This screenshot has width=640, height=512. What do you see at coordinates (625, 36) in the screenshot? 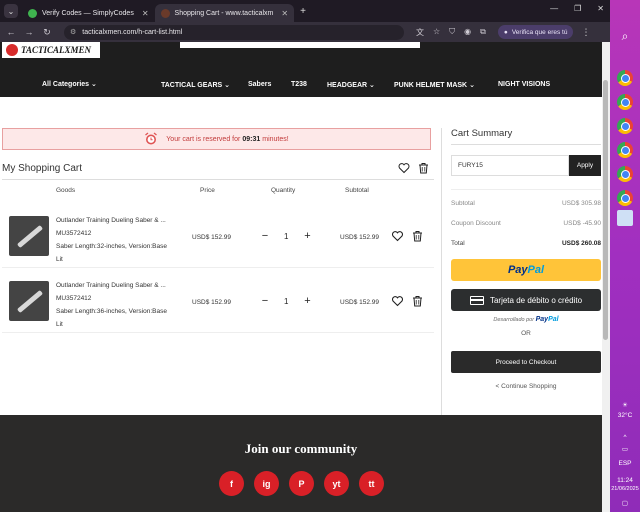
I see `search-icon: ⌕` at bounding box center [625, 36].